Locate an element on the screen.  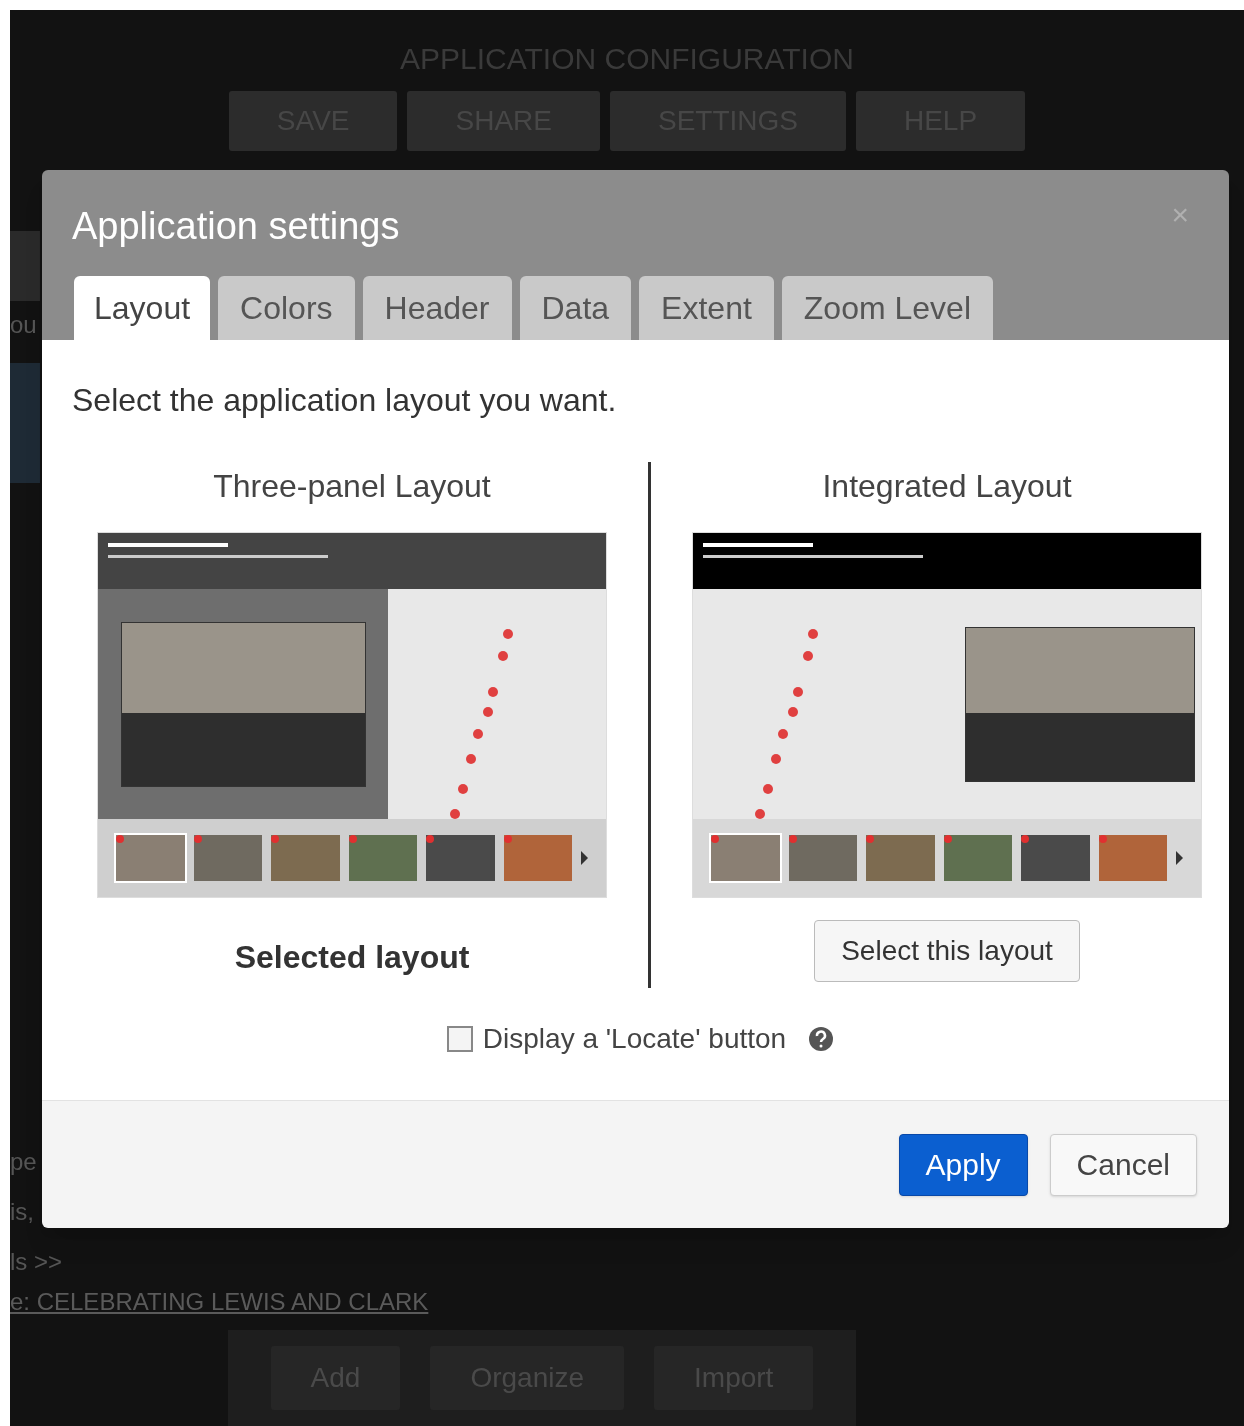
locate-checkbox is located at coordinates (459, 1039).